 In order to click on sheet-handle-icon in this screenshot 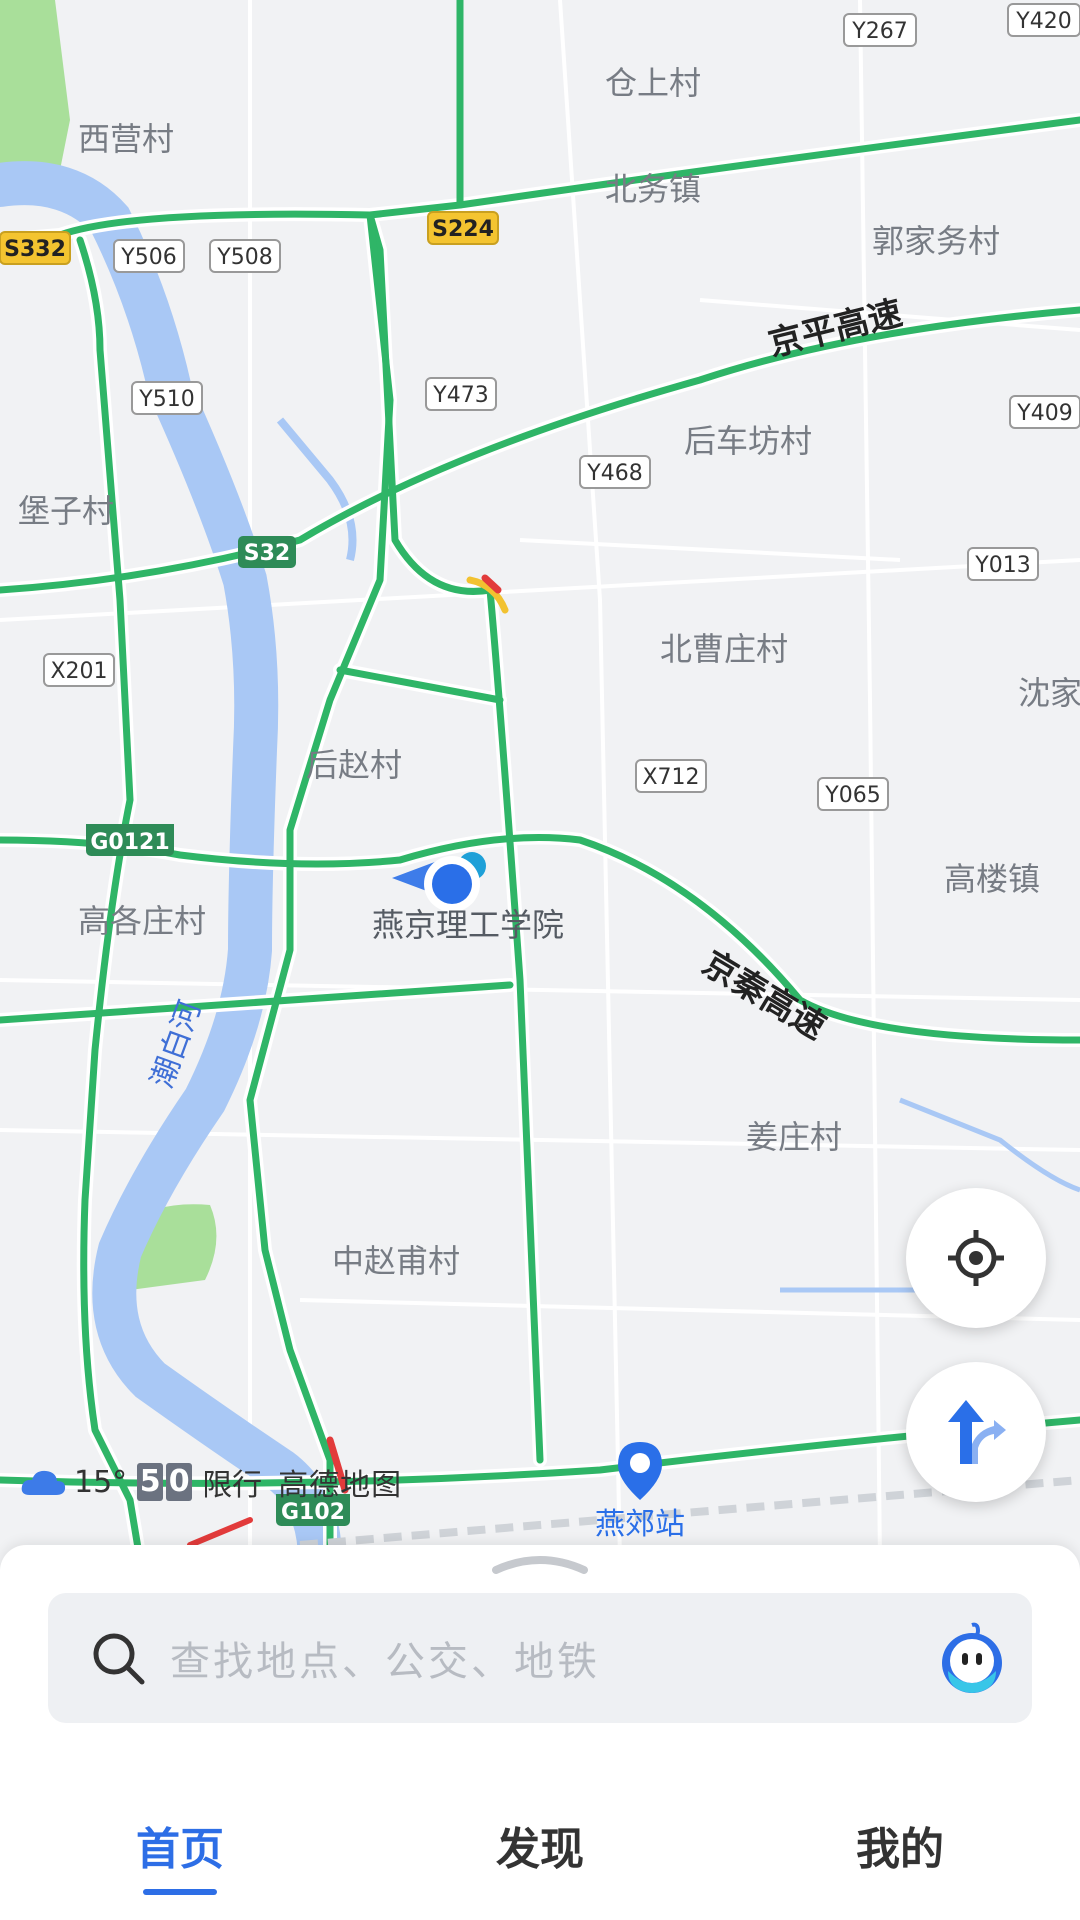, I will do `click(540, 1563)`.